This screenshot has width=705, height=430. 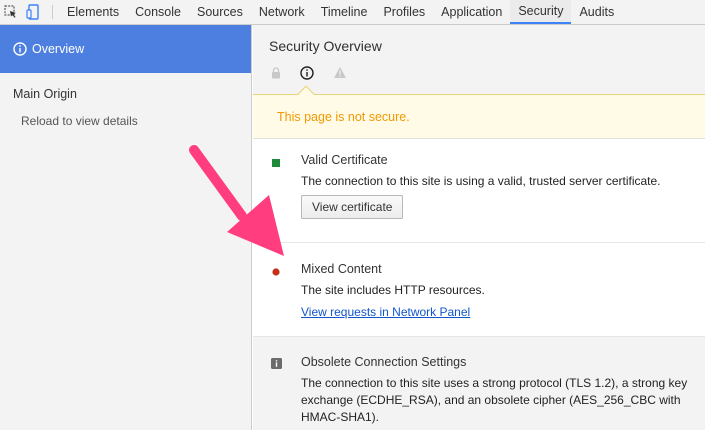 What do you see at coordinates (276, 163) in the screenshot?
I see `secure-status-icon` at bounding box center [276, 163].